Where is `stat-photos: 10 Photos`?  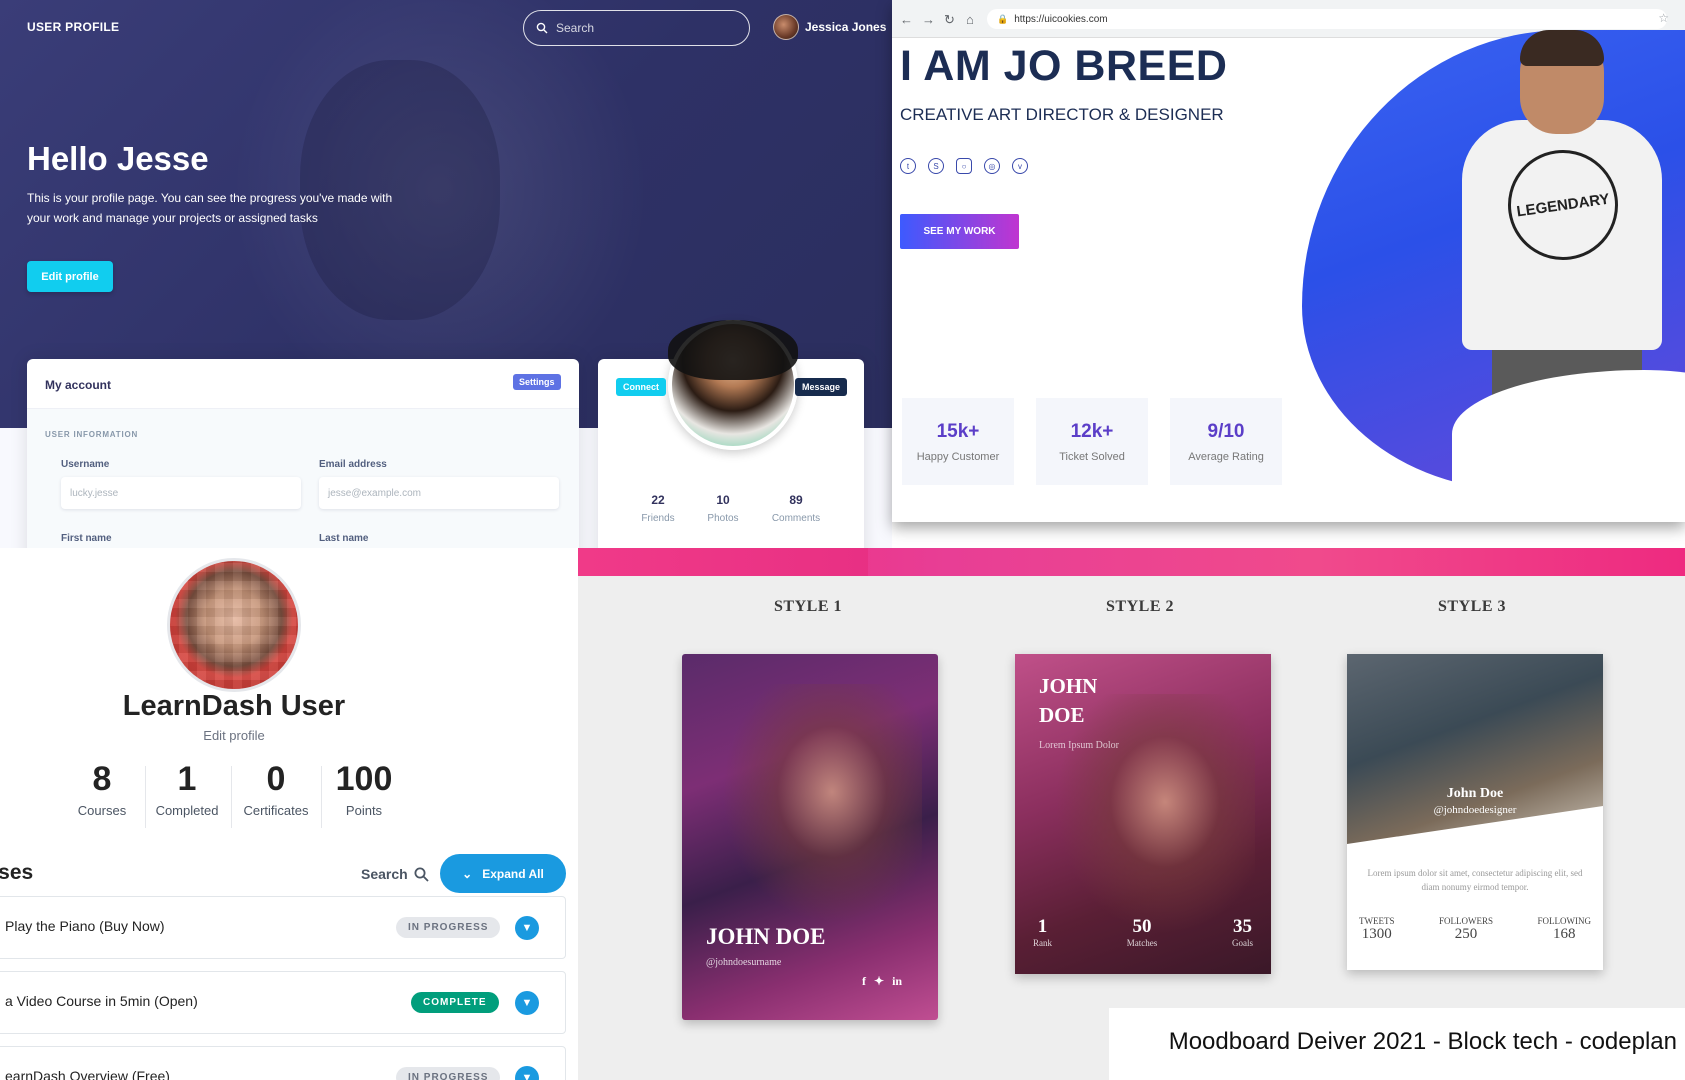
stat-photos: 10 Photos is located at coordinates (723, 508).